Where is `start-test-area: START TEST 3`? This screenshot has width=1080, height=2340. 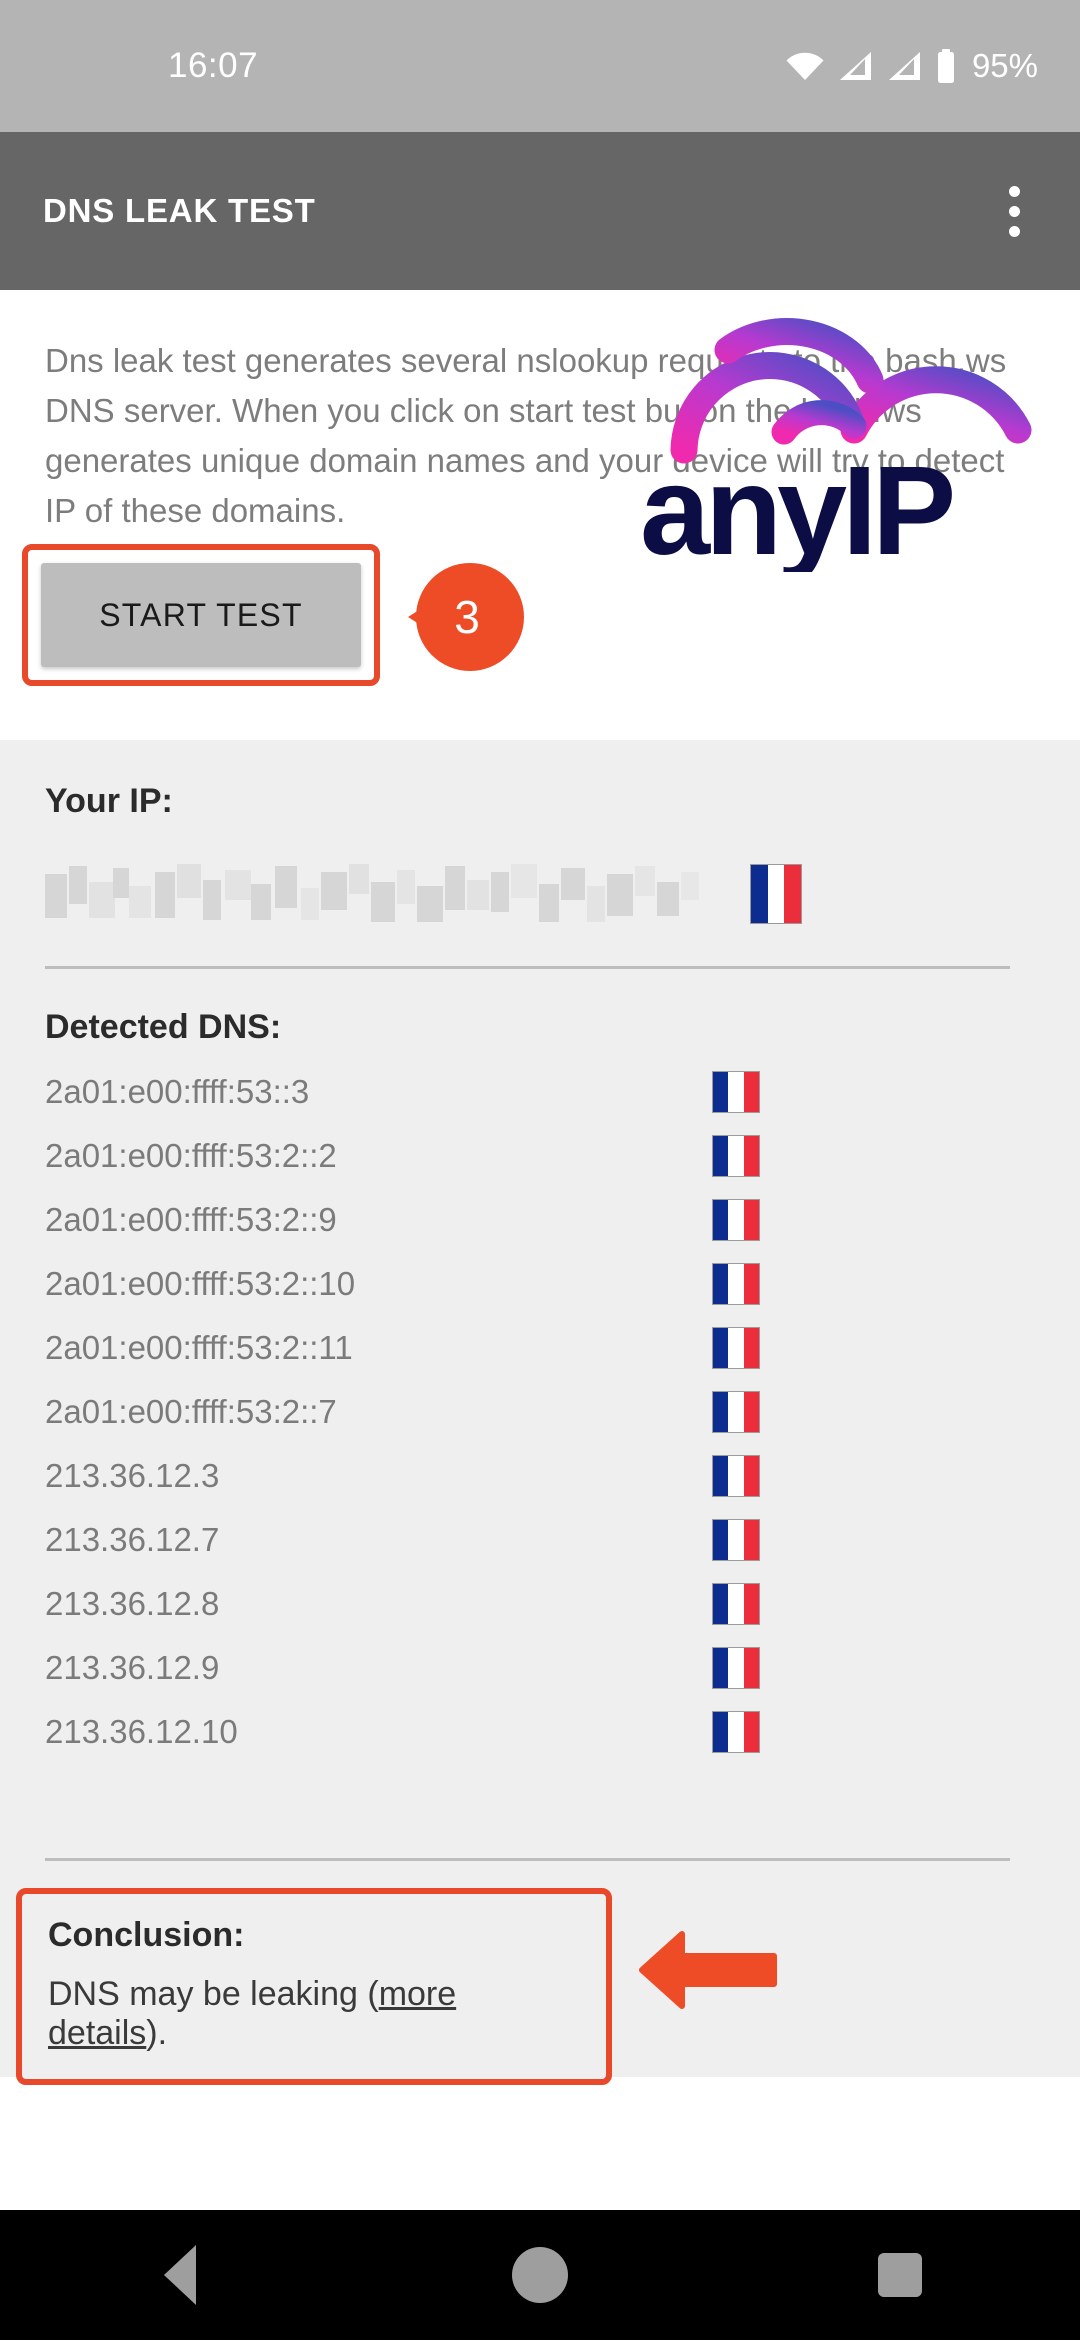
start-test-area: START TEST 3 is located at coordinates (273, 615).